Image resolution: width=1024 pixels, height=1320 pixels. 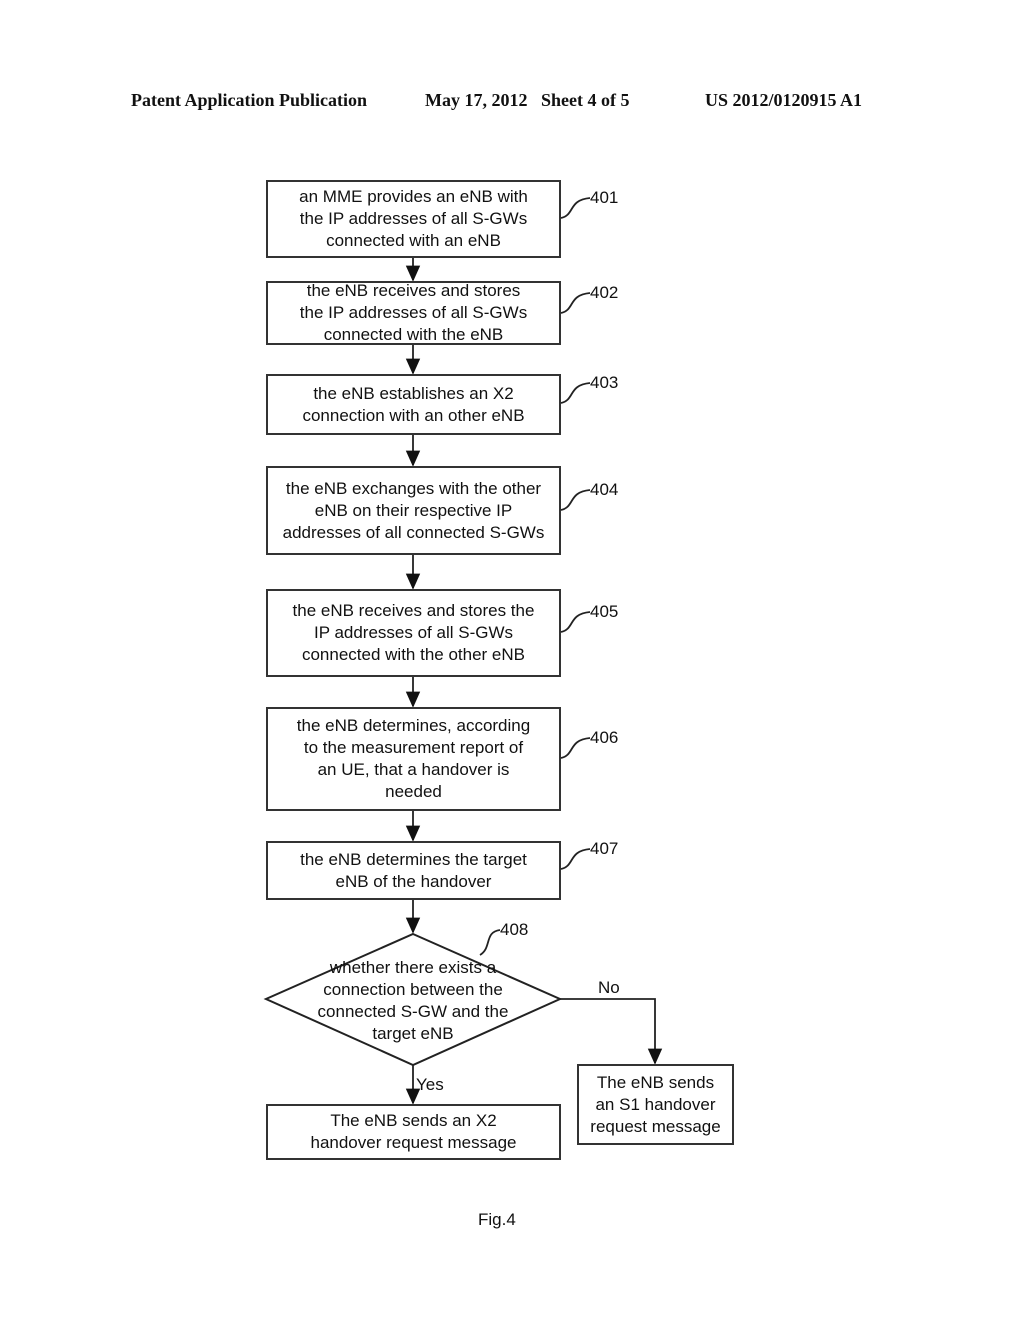 What do you see at coordinates (604, 737) in the screenshot?
I see `ref-406: 406` at bounding box center [604, 737].